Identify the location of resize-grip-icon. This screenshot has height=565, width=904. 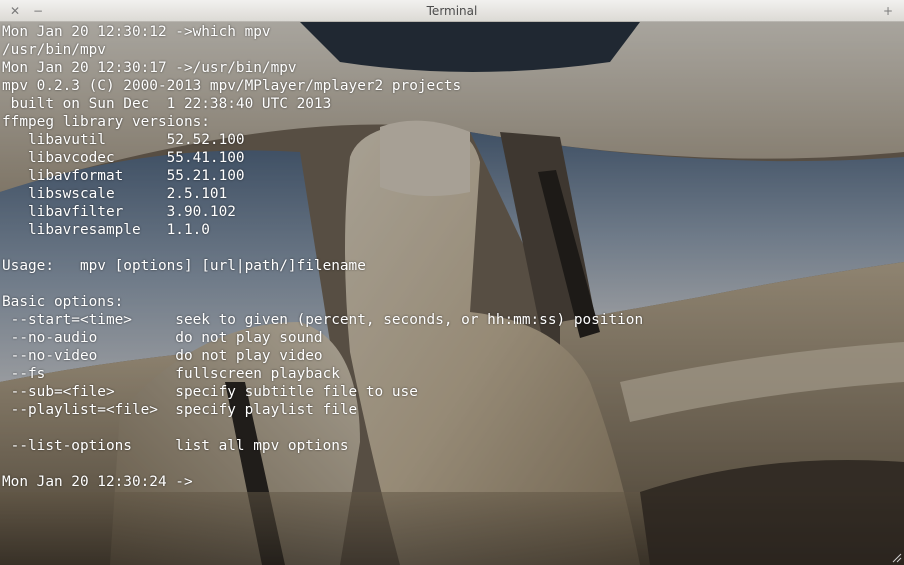
(897, 558).